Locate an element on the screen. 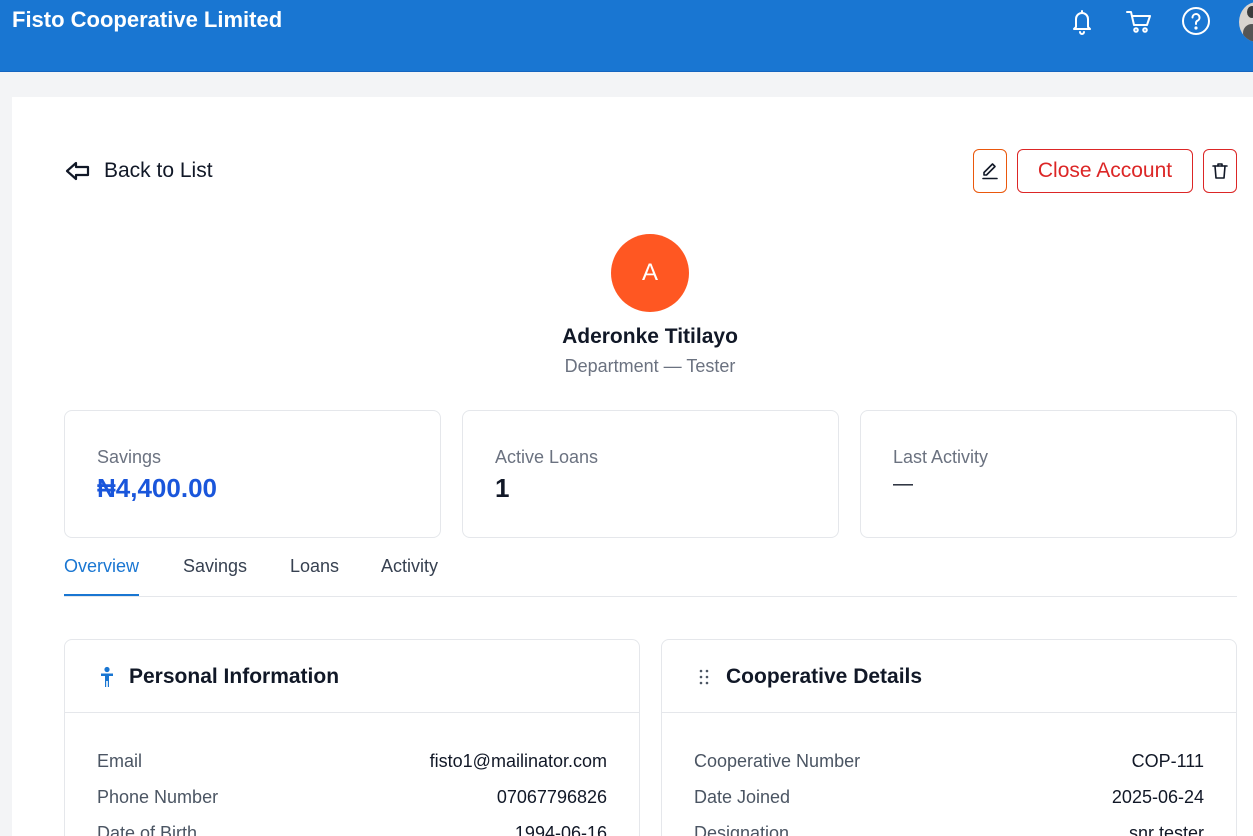  close-account-button: Close Account is located at coordinates (1105, 171).